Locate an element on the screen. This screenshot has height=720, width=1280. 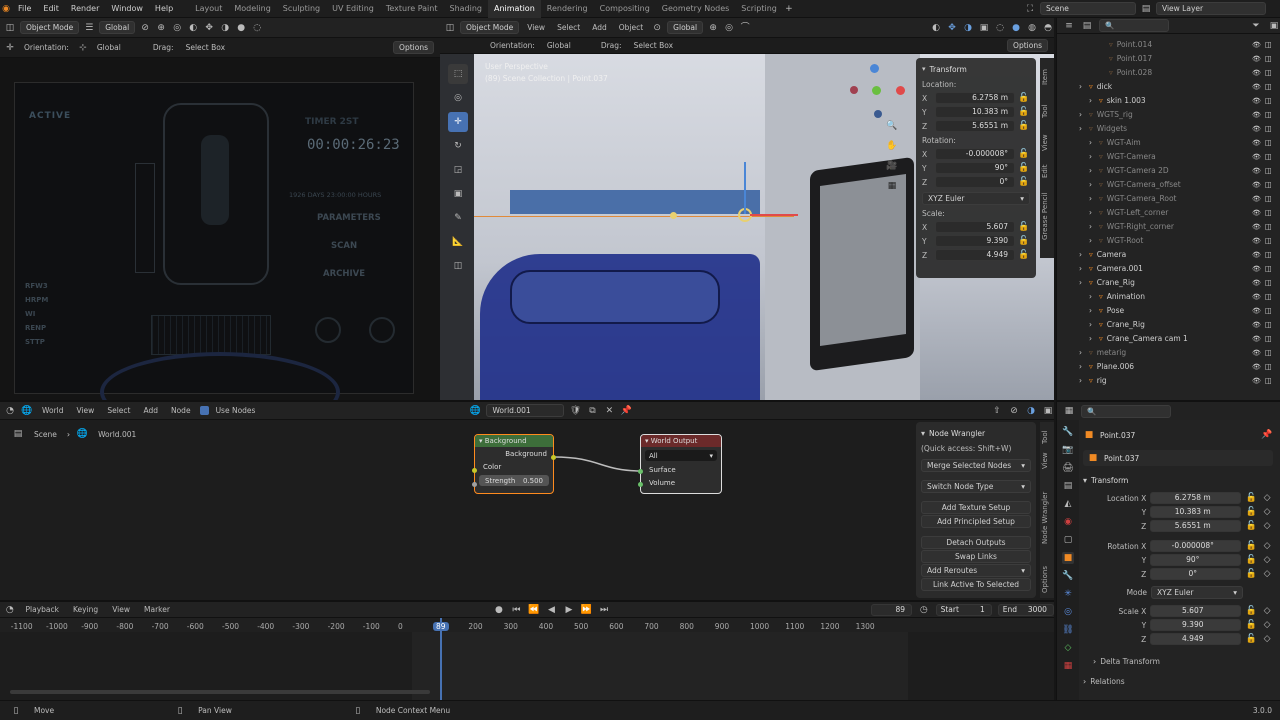
switch-node-type-dropdown: Switch Node Type ▾ is located at coordinates (976, 486).